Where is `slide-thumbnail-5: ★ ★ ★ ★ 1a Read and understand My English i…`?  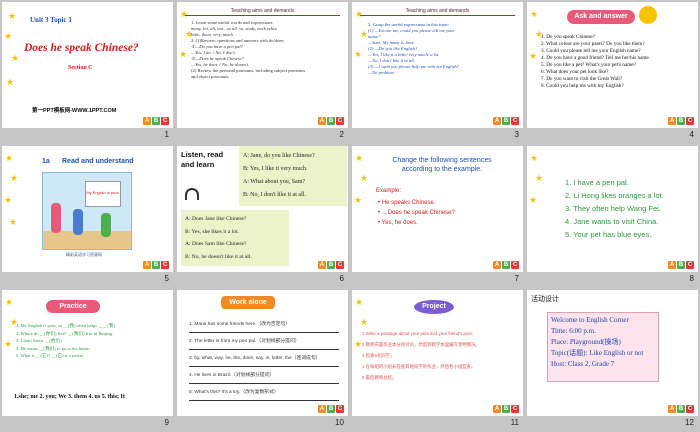
slide-thumbnail-5: ★ ★ ★ ★ 1a Read and understand My English i… is located at coordinates (87, 209).